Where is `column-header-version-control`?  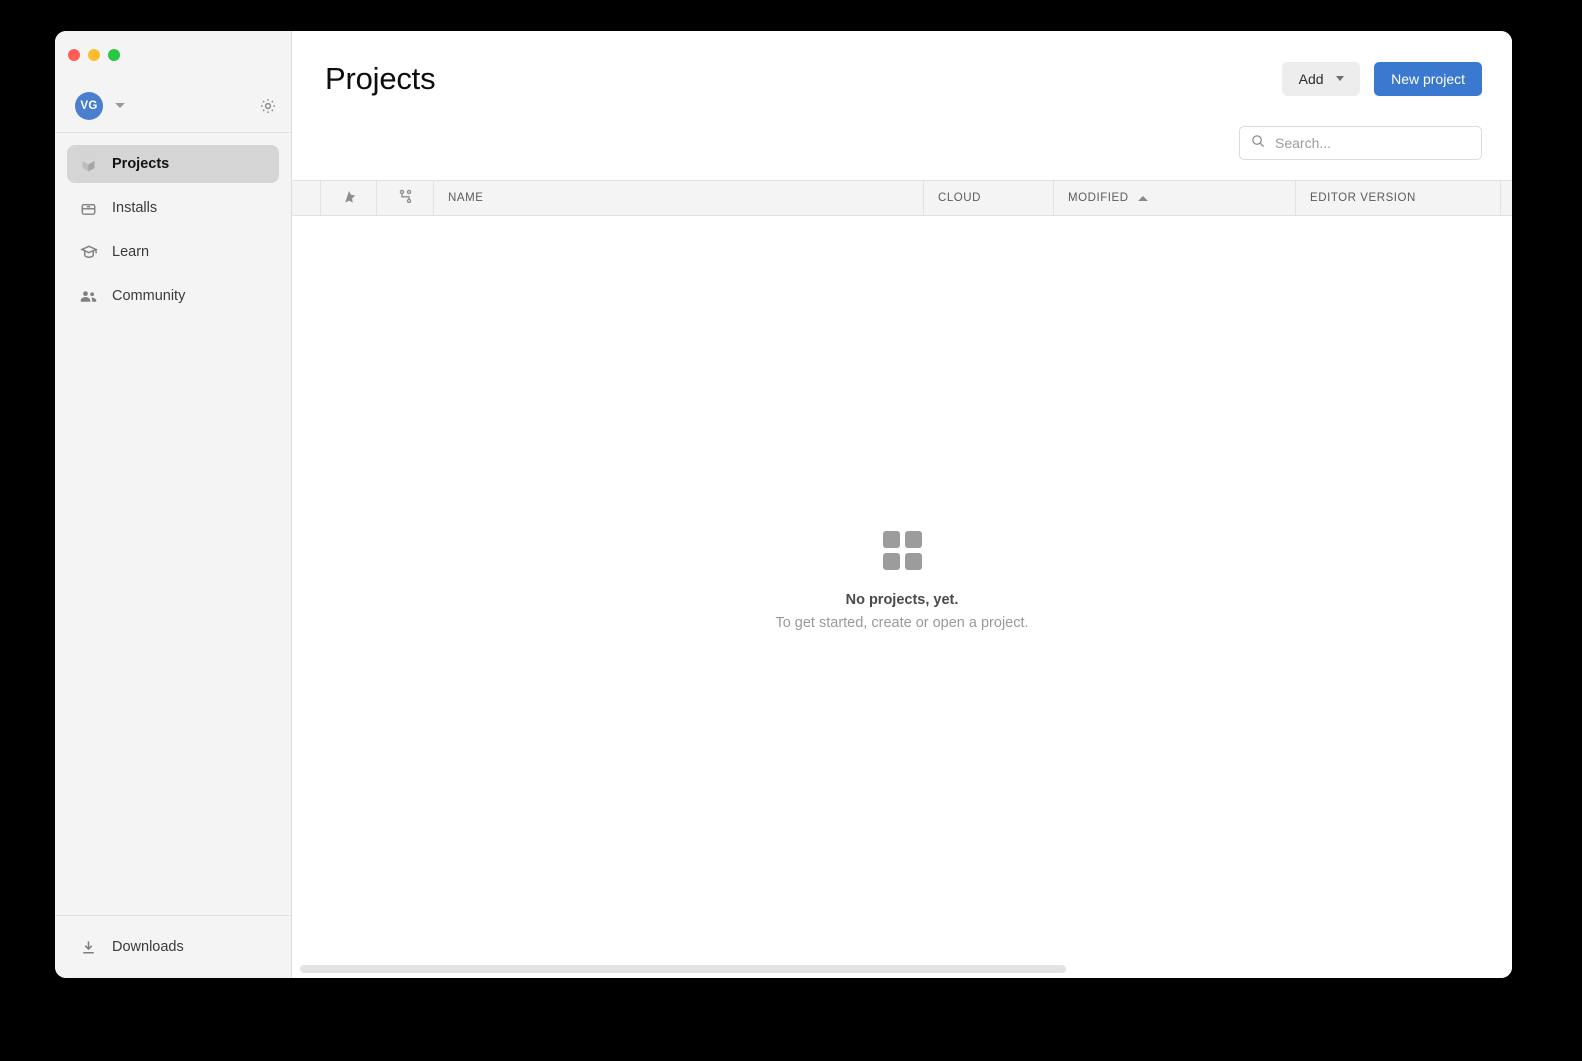 column-header-version-control is located at coordinates (405, 198).